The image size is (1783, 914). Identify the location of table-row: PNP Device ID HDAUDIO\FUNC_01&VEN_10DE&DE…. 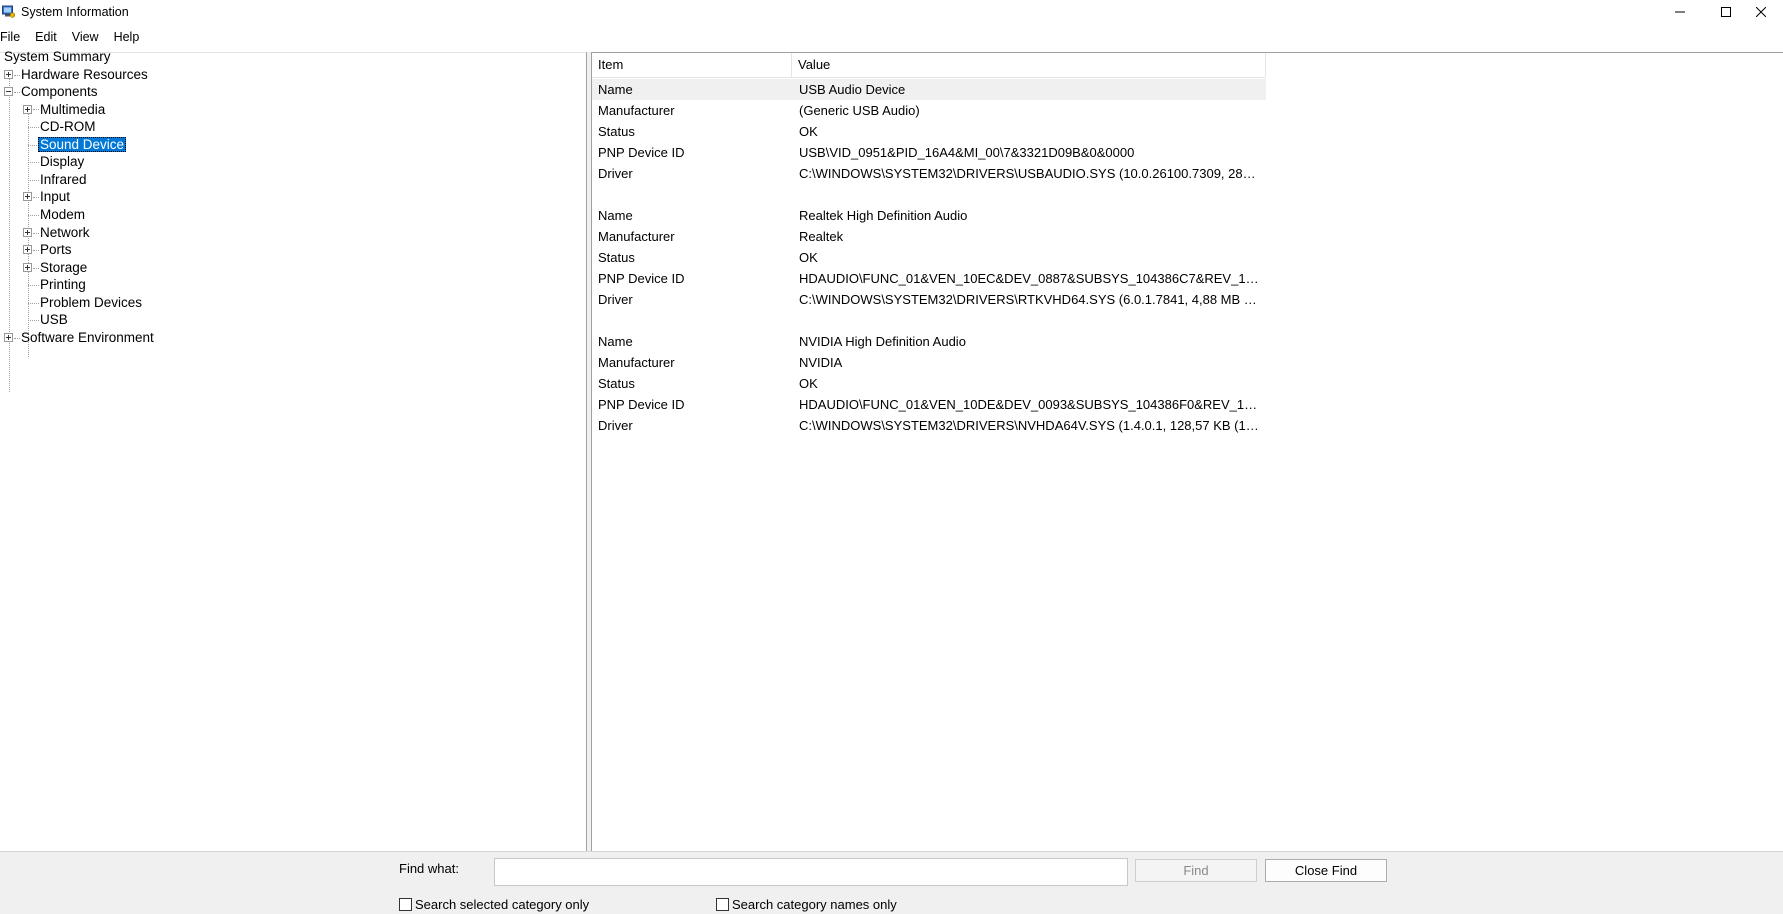
(929, 404).